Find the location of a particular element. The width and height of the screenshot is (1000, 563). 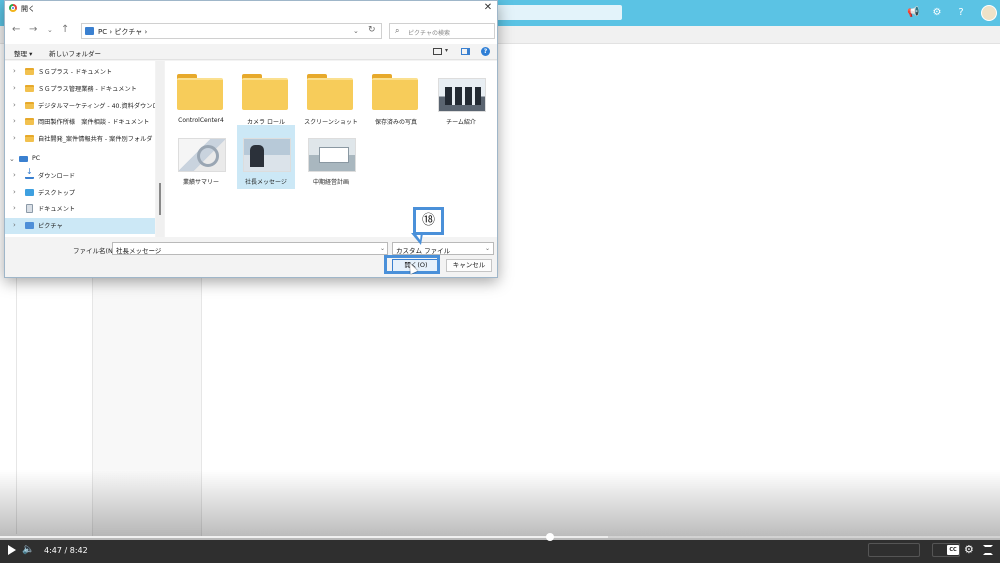

time-display: 4:47 / 8:42 is located at coordinates (66, 550).